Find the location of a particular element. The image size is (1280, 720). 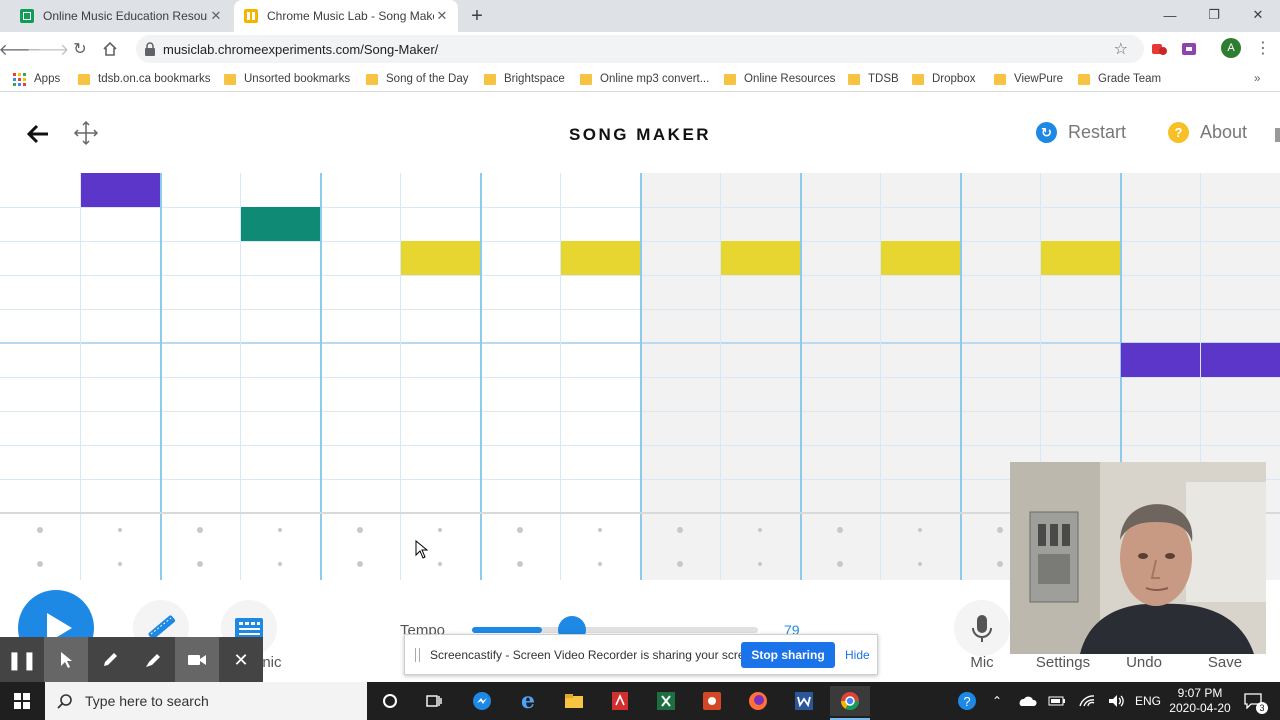

bookmark-star-icon: ☆ is located at coordinates (1121, 49).